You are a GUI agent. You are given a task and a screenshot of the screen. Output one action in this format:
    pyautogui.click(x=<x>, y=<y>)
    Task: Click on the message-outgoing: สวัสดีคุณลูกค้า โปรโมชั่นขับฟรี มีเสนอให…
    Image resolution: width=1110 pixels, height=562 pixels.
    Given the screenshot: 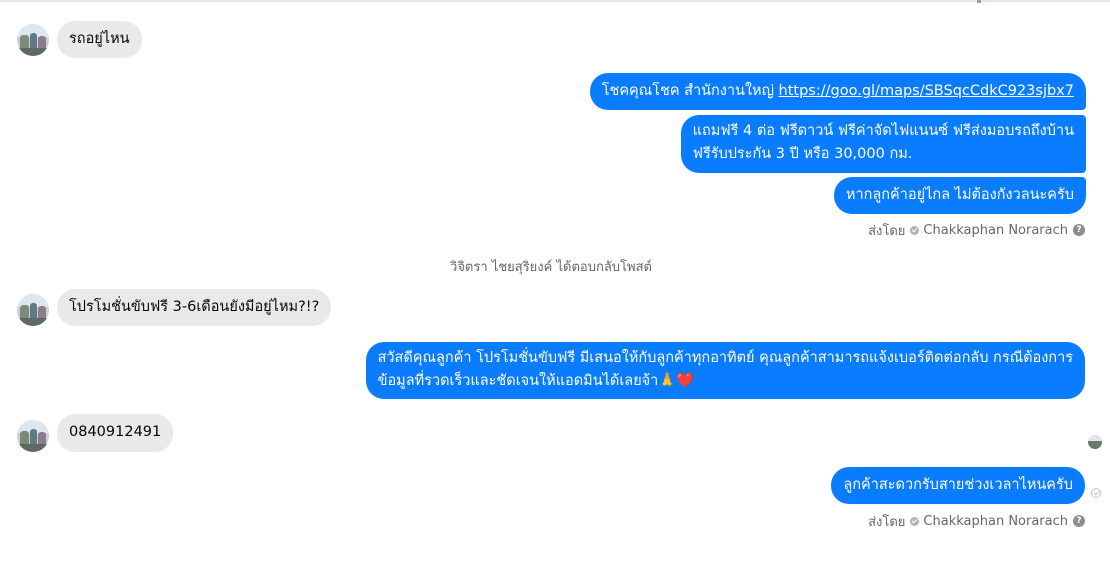 What is the action you would take?
    pyautogui.click(x=725, y=370)
    